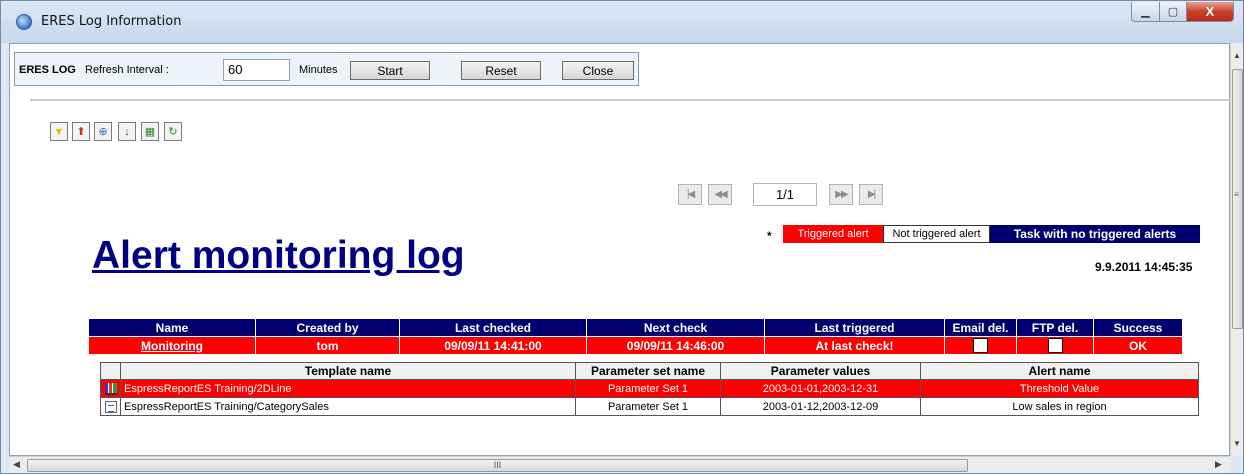 The width and height of the screenshot is (1244, 474). I want to click on monitoring-link: Monitoring, so click(172, 346).